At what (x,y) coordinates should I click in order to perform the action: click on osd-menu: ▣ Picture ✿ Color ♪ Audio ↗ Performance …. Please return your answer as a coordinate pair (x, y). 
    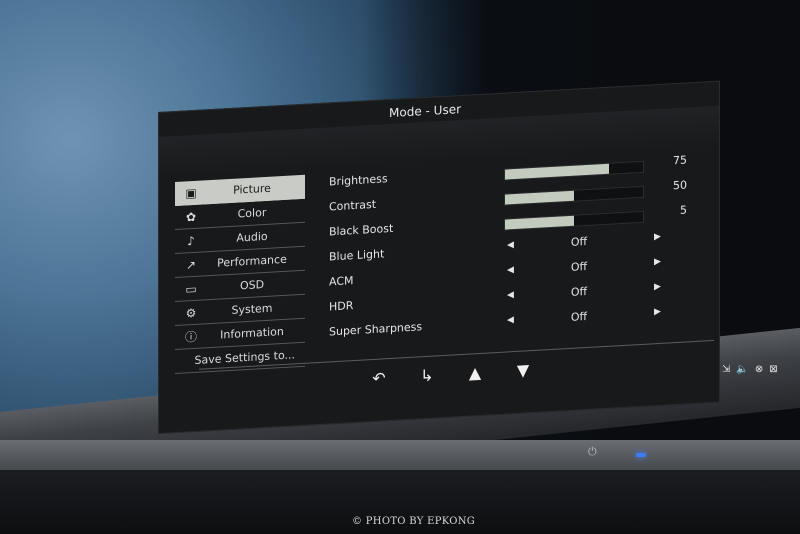
    Looking at the image, I should click on (240, 274).